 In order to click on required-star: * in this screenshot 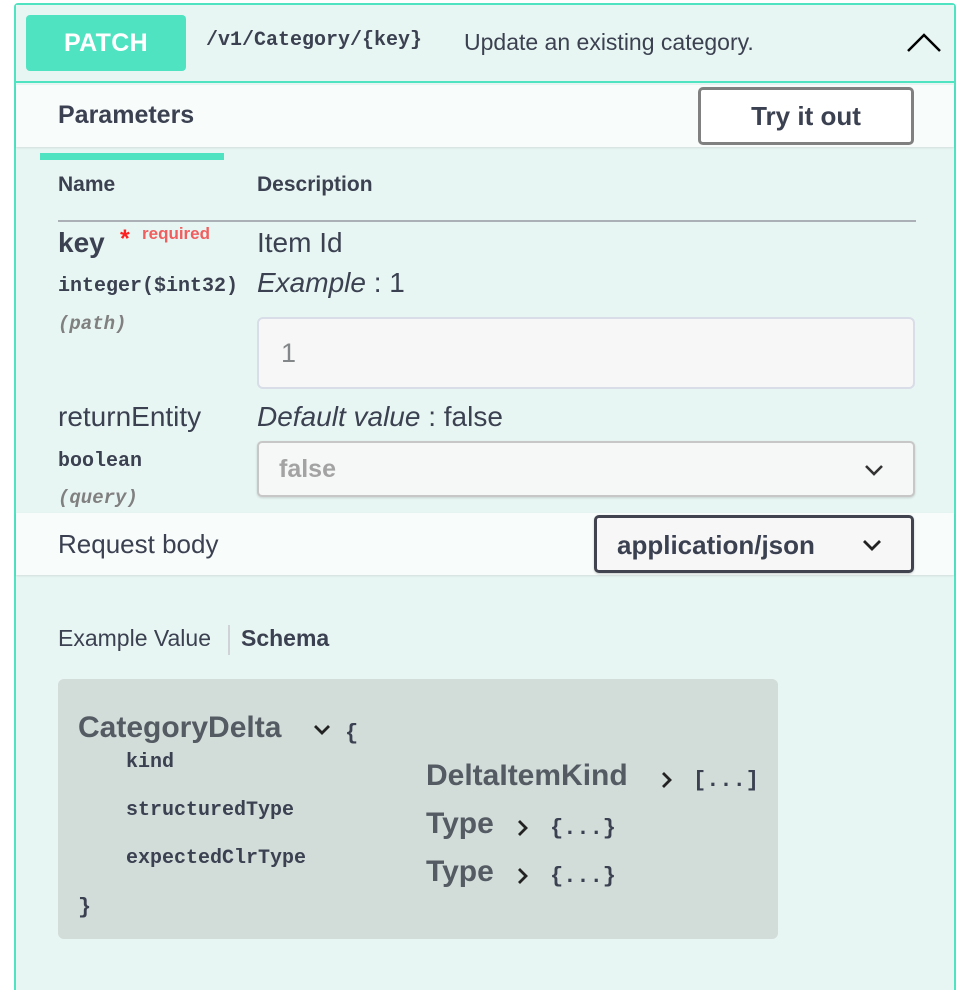, I will do `click(125, 239)`.